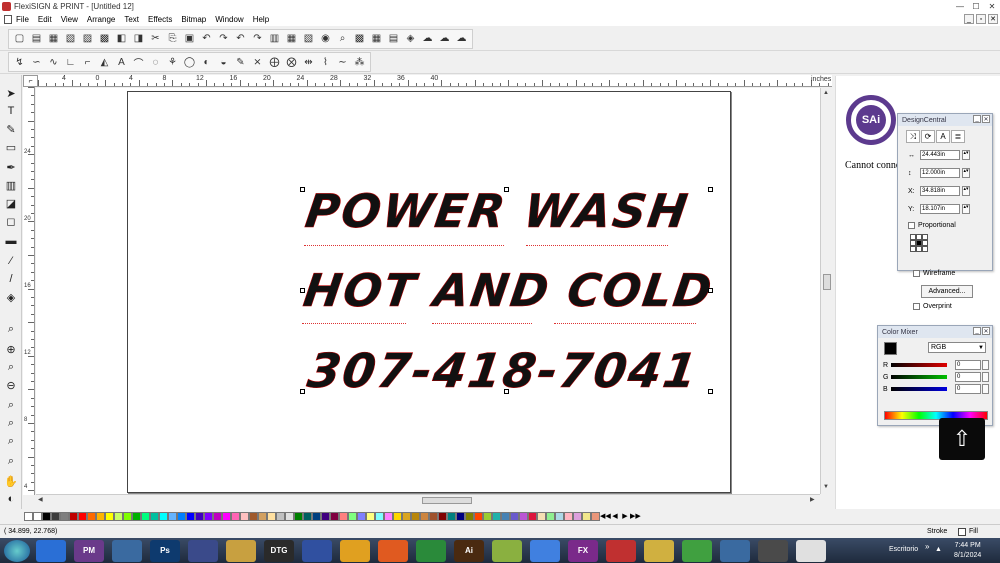  I want to click on curve-icon: ∽, so click(36, 62).